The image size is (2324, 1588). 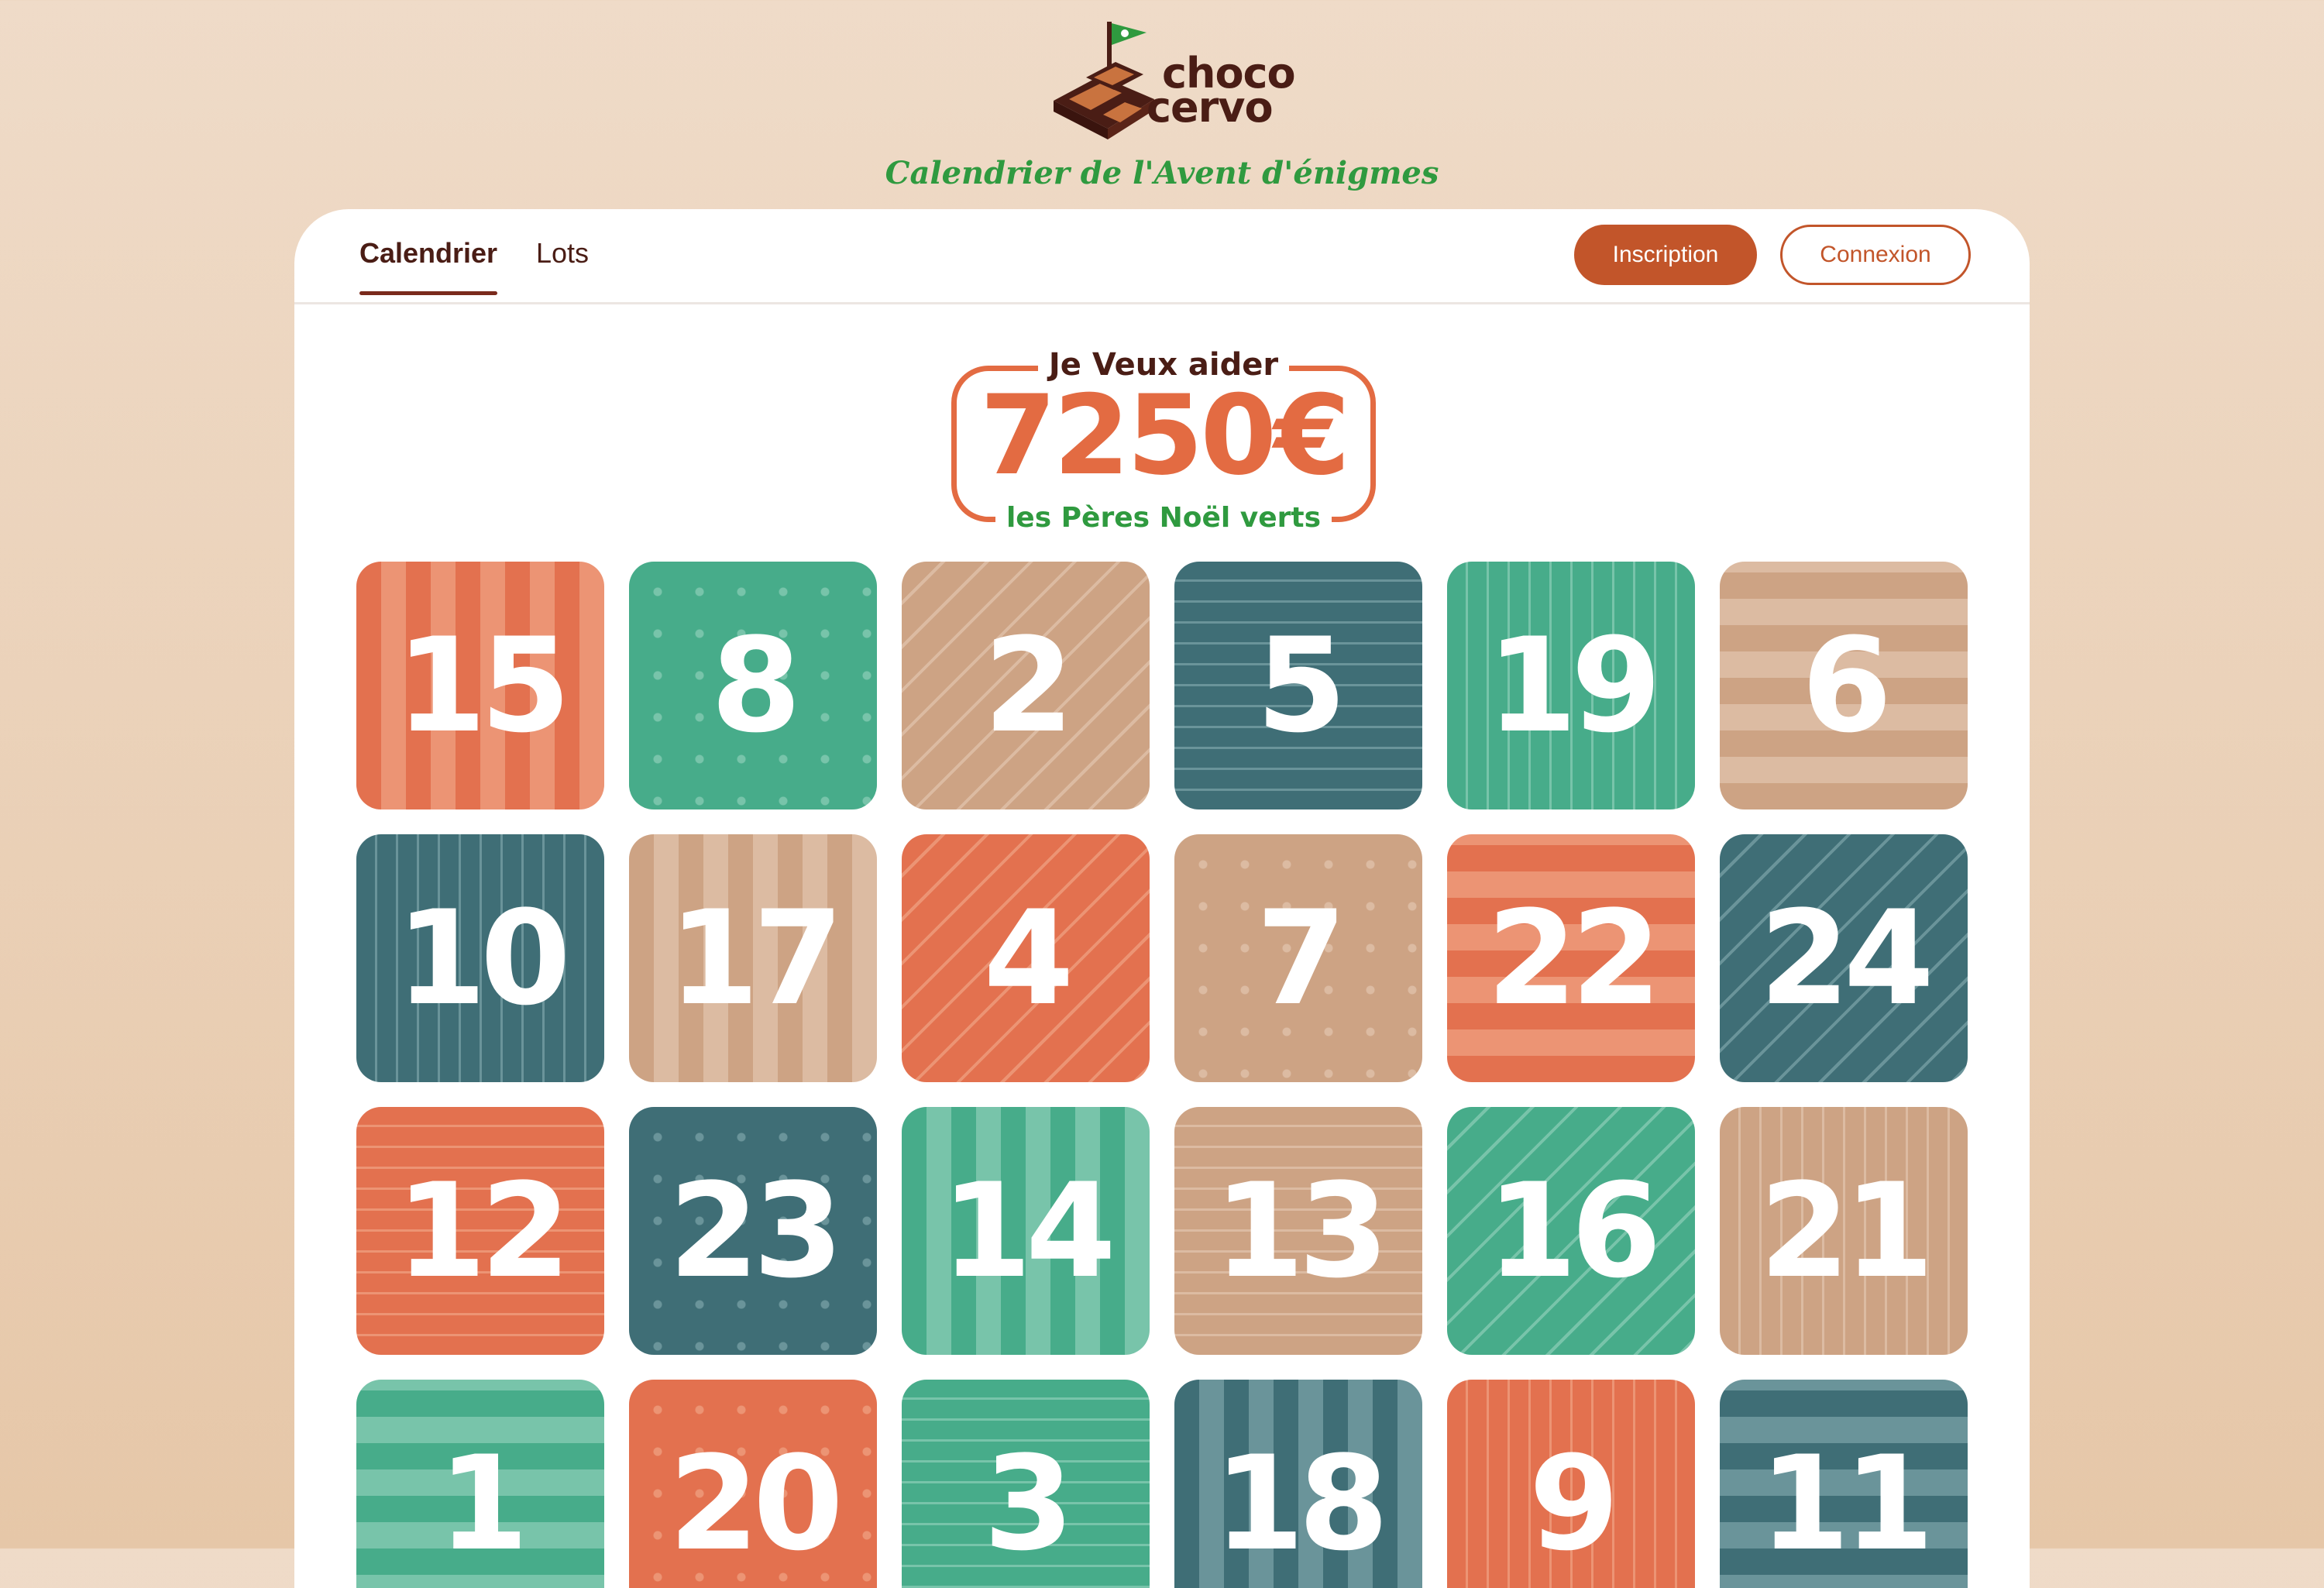 I want to click on calendar-door-10: 10, so click(x=480, y=958).